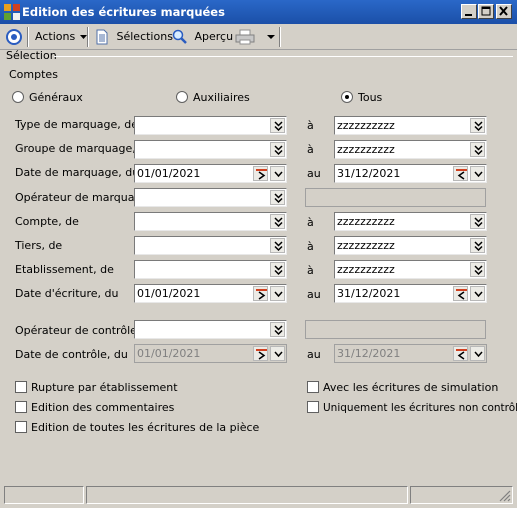 This screenshot has width=517, height=508. I want to click on maximize-button, so click(486, 11).